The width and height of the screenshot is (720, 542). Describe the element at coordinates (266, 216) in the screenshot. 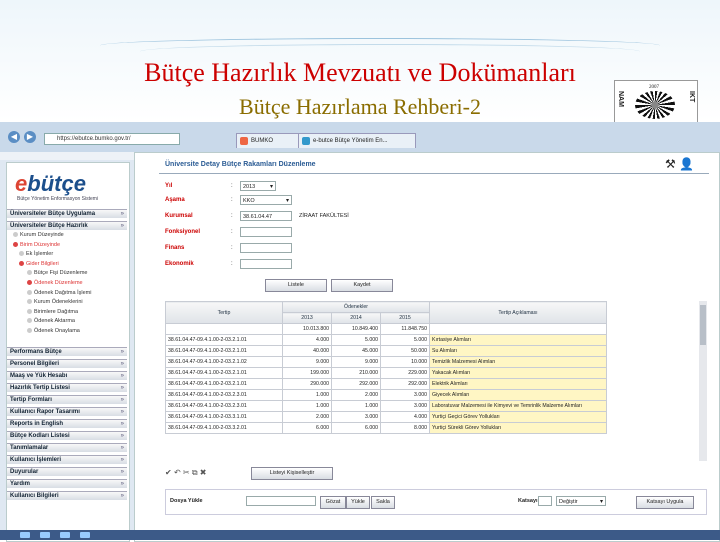

I see `kurumsal-input: 38.61.04.47` at that location.